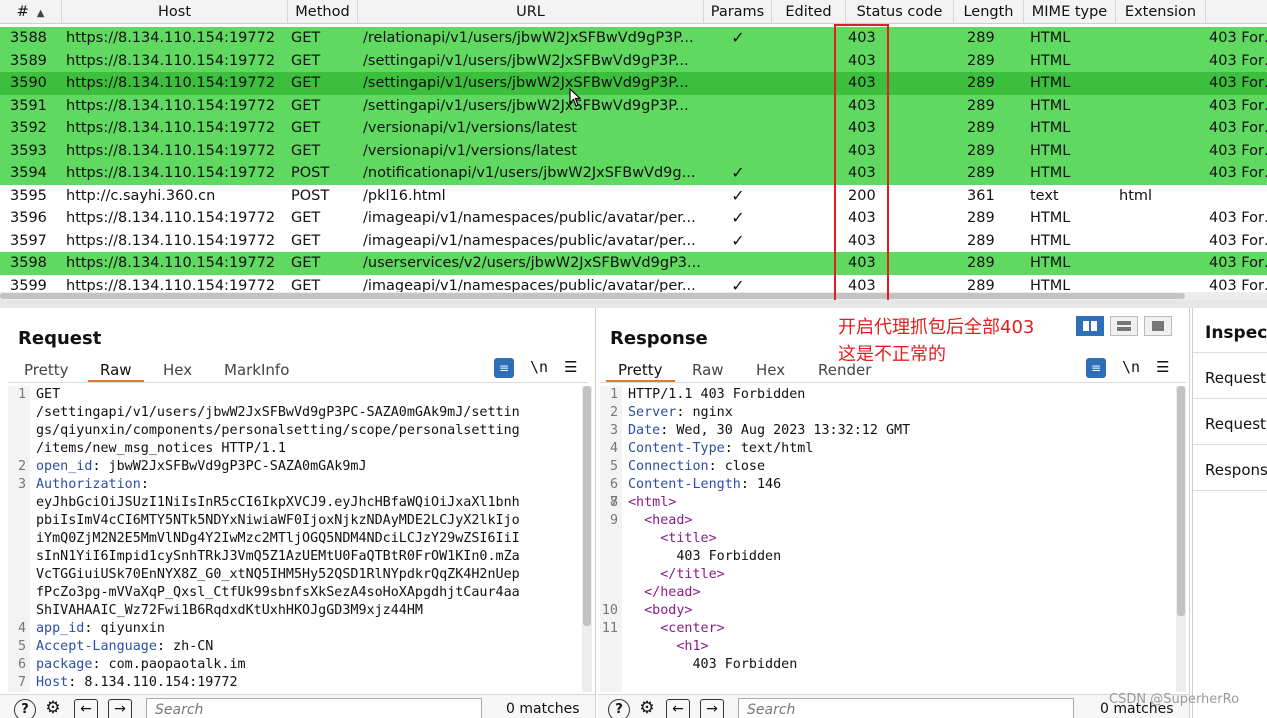 The width and height of the screenshot is (1267, 718). I want to click on row-title: 403 Forbidden, so click(1238, 150).